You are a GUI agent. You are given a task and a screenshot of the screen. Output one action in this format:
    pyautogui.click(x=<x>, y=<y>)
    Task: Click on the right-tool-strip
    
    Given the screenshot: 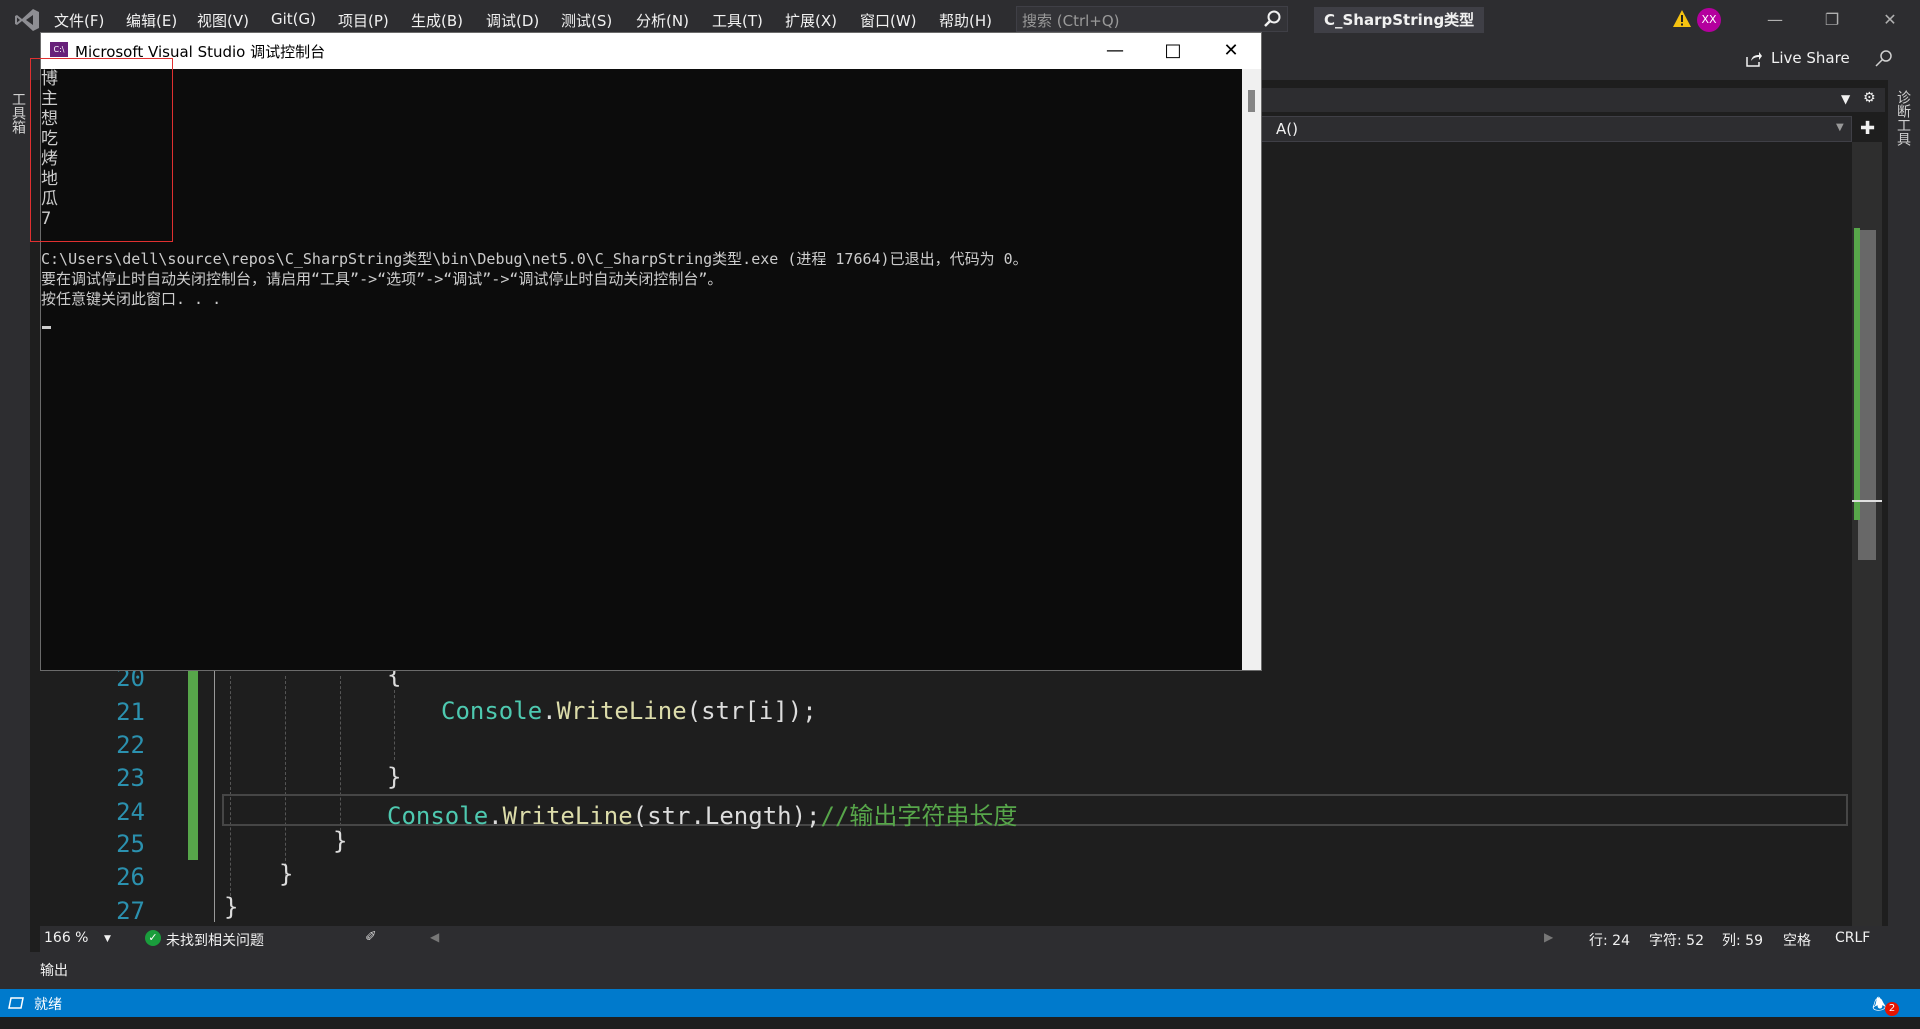 What is the action you would take?
    pyautogui.click(x=1904, y=534)
    